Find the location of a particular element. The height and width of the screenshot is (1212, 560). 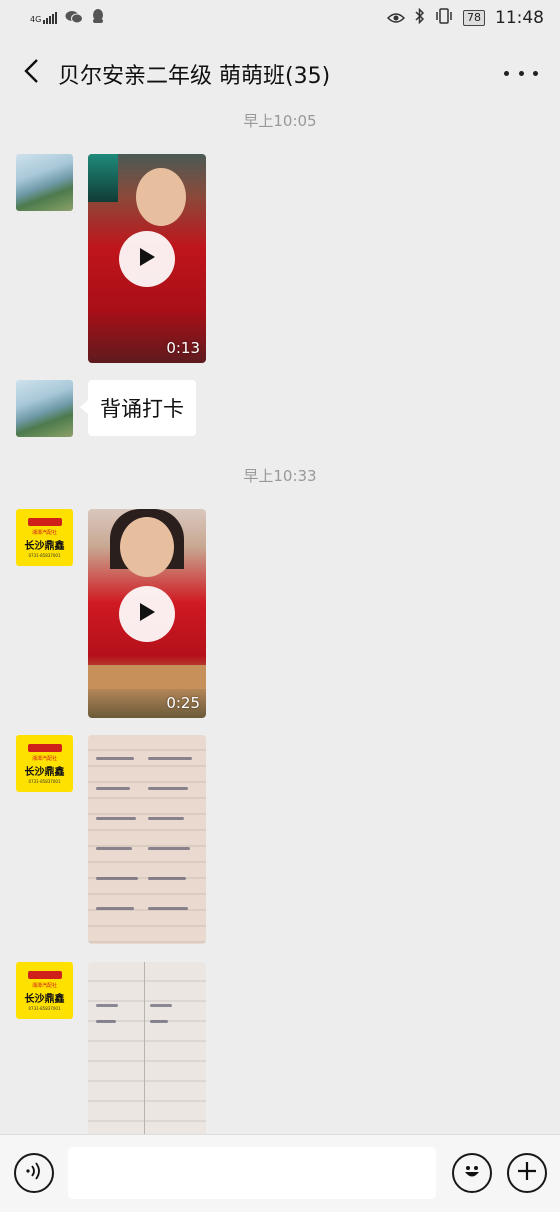

video-background is located at coordinates (103, 178).